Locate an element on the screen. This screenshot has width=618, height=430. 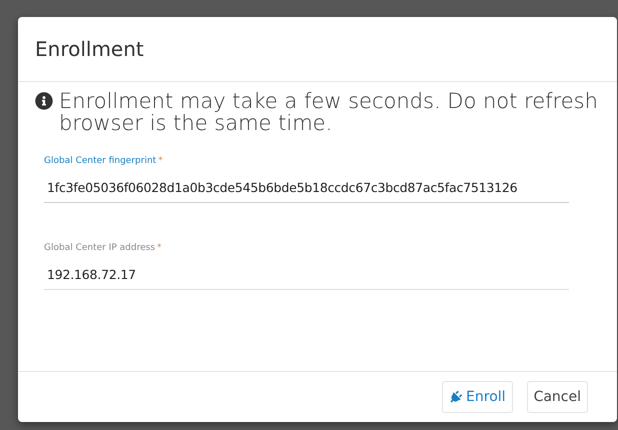
field-label: Global Center IP address * is located at coordinates (103, 248).